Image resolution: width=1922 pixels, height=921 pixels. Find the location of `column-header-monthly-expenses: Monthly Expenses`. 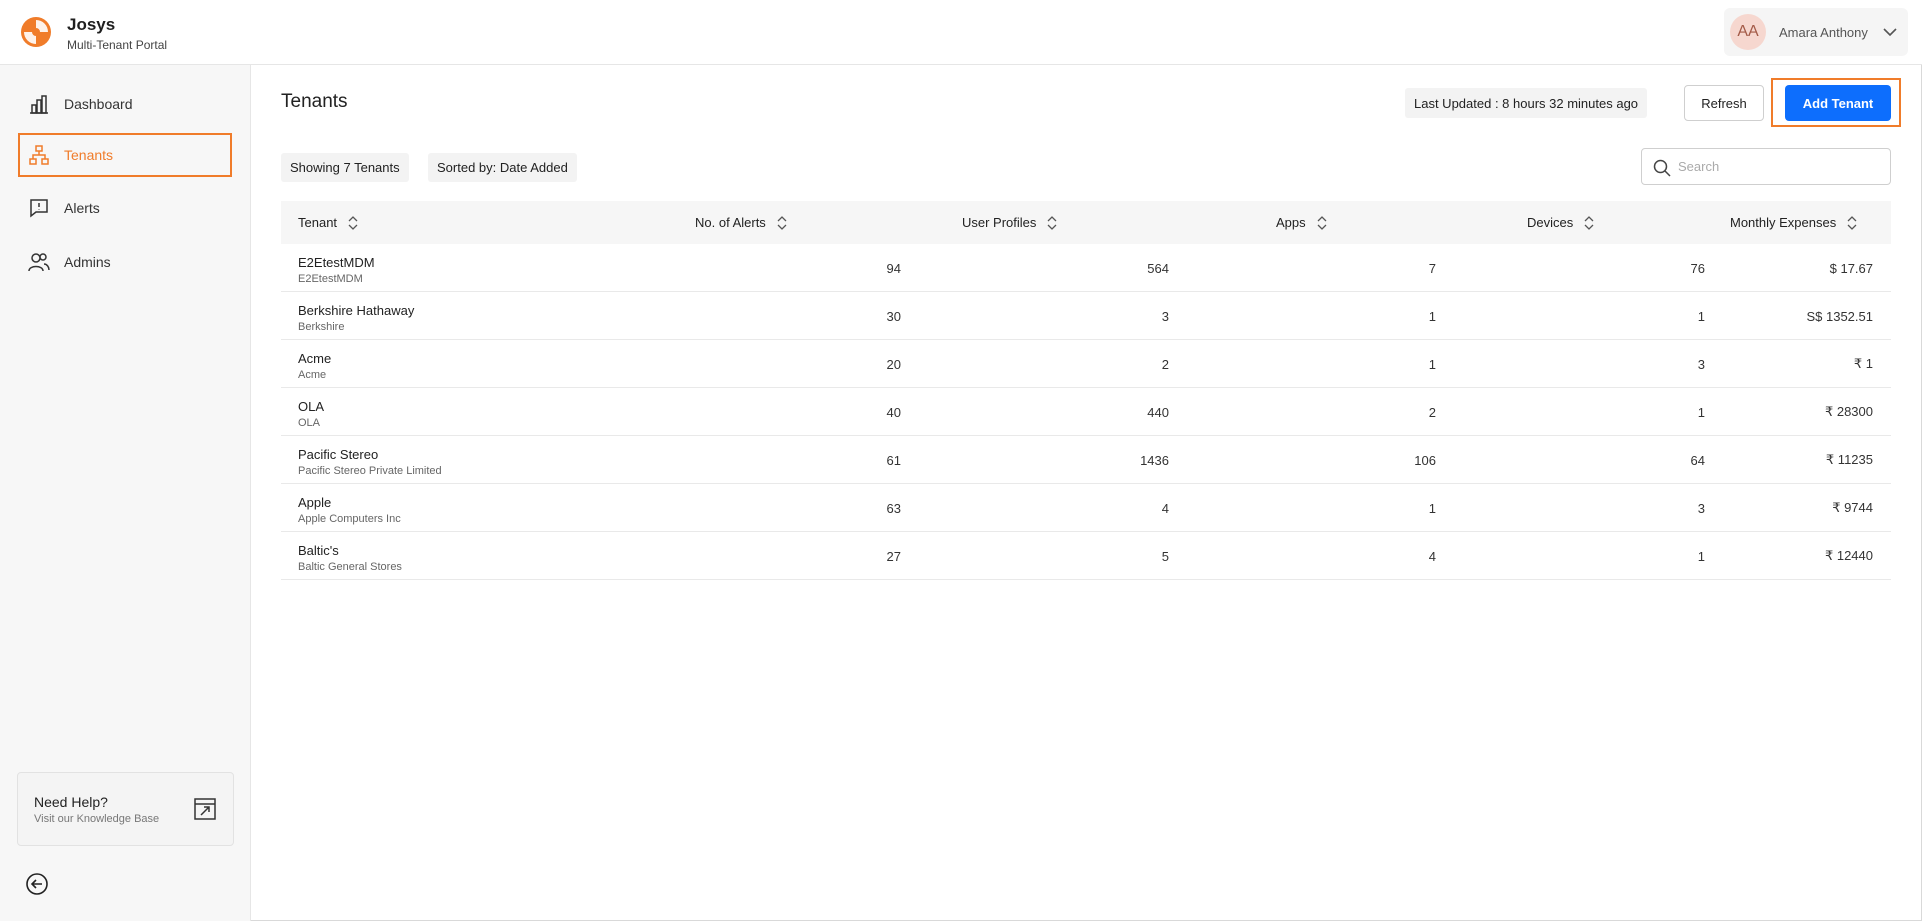

column-header-monthly-expenses: Monthly Expenses is located at coordinates (1794, 222).